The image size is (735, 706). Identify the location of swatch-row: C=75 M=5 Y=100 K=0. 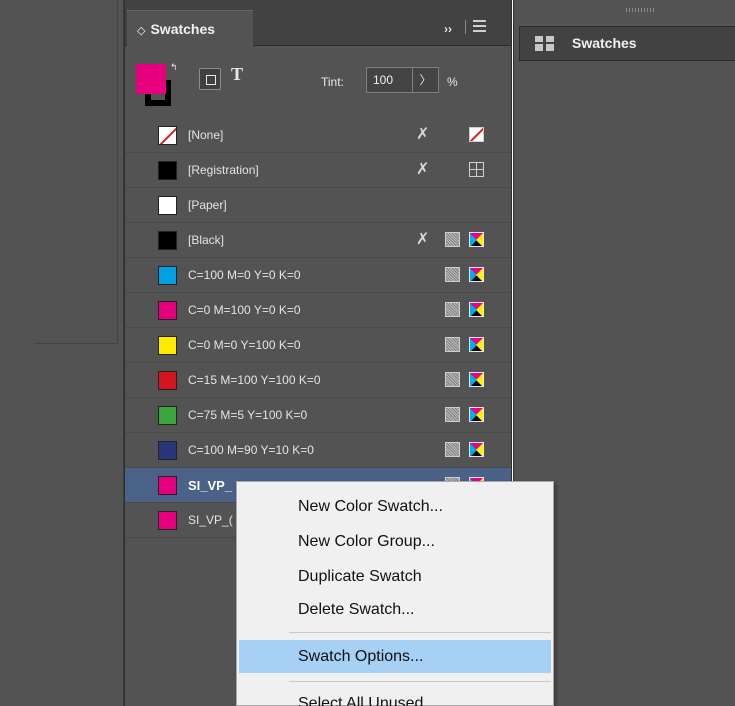
(318, 415).